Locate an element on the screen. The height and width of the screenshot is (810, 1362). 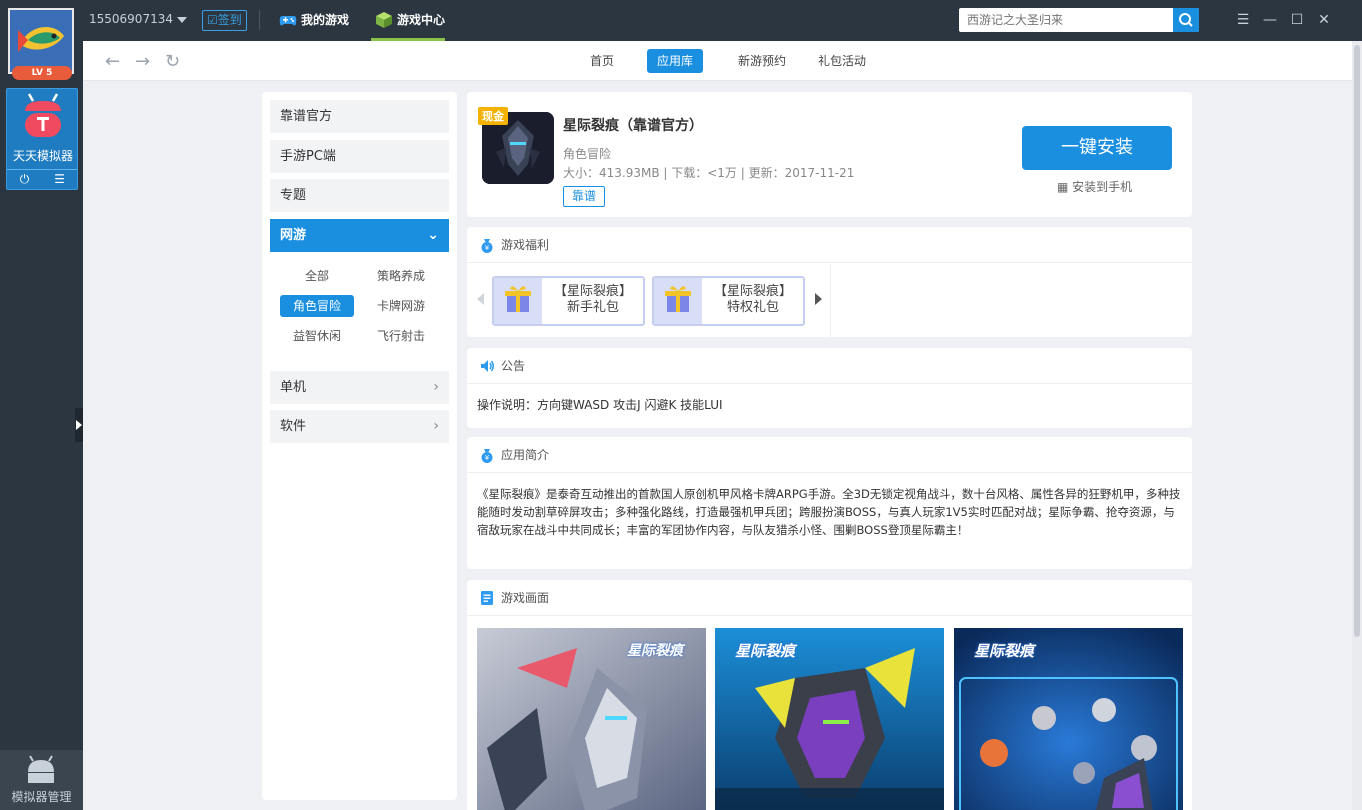
notice-card: 公告 操作说明：方向键WASD 攻击J 闪避K 技能LUI is located at coordinates (829, 388).